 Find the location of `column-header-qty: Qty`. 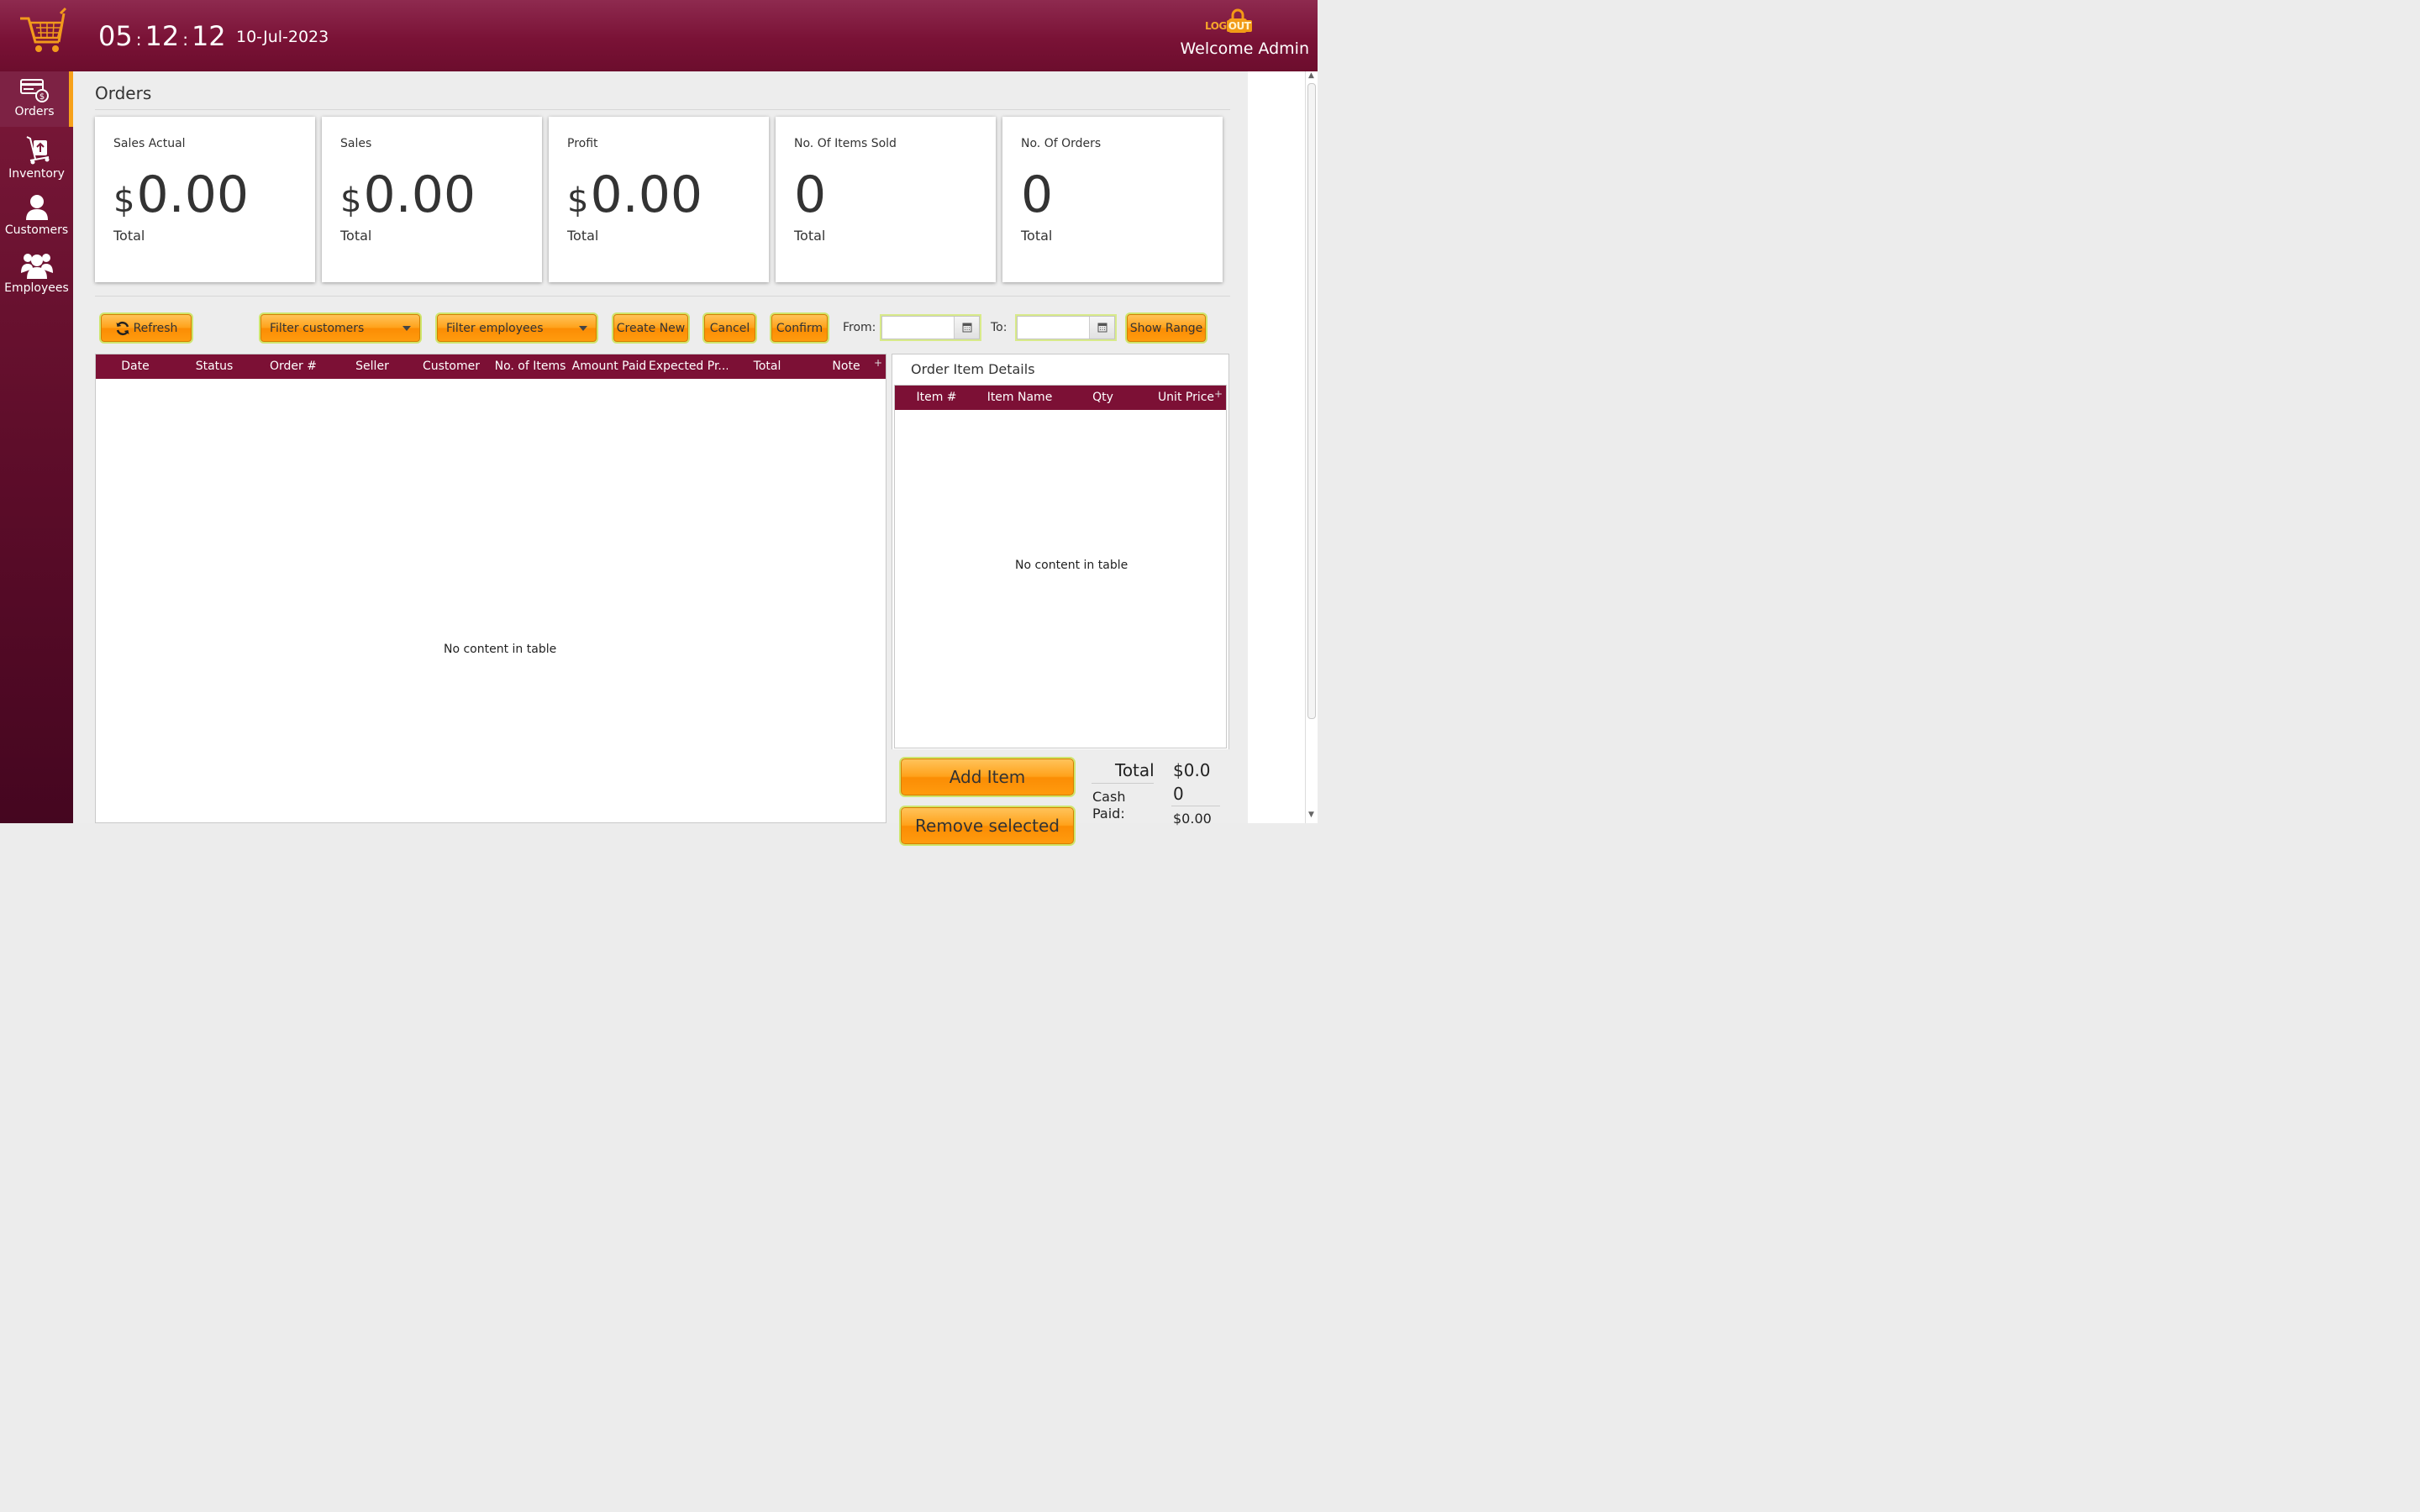

column-header-qty: Qty is located at coordinates (1103, 397).